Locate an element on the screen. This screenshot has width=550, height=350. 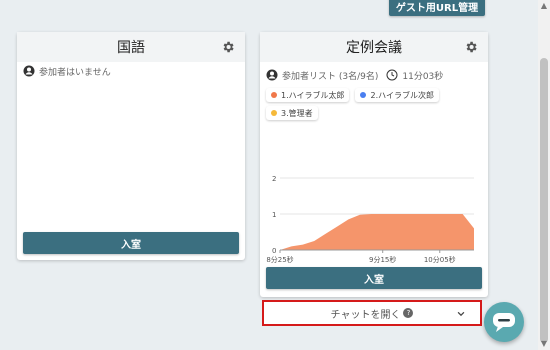
scrollbar-thumb is located at coordinates (544, 200).